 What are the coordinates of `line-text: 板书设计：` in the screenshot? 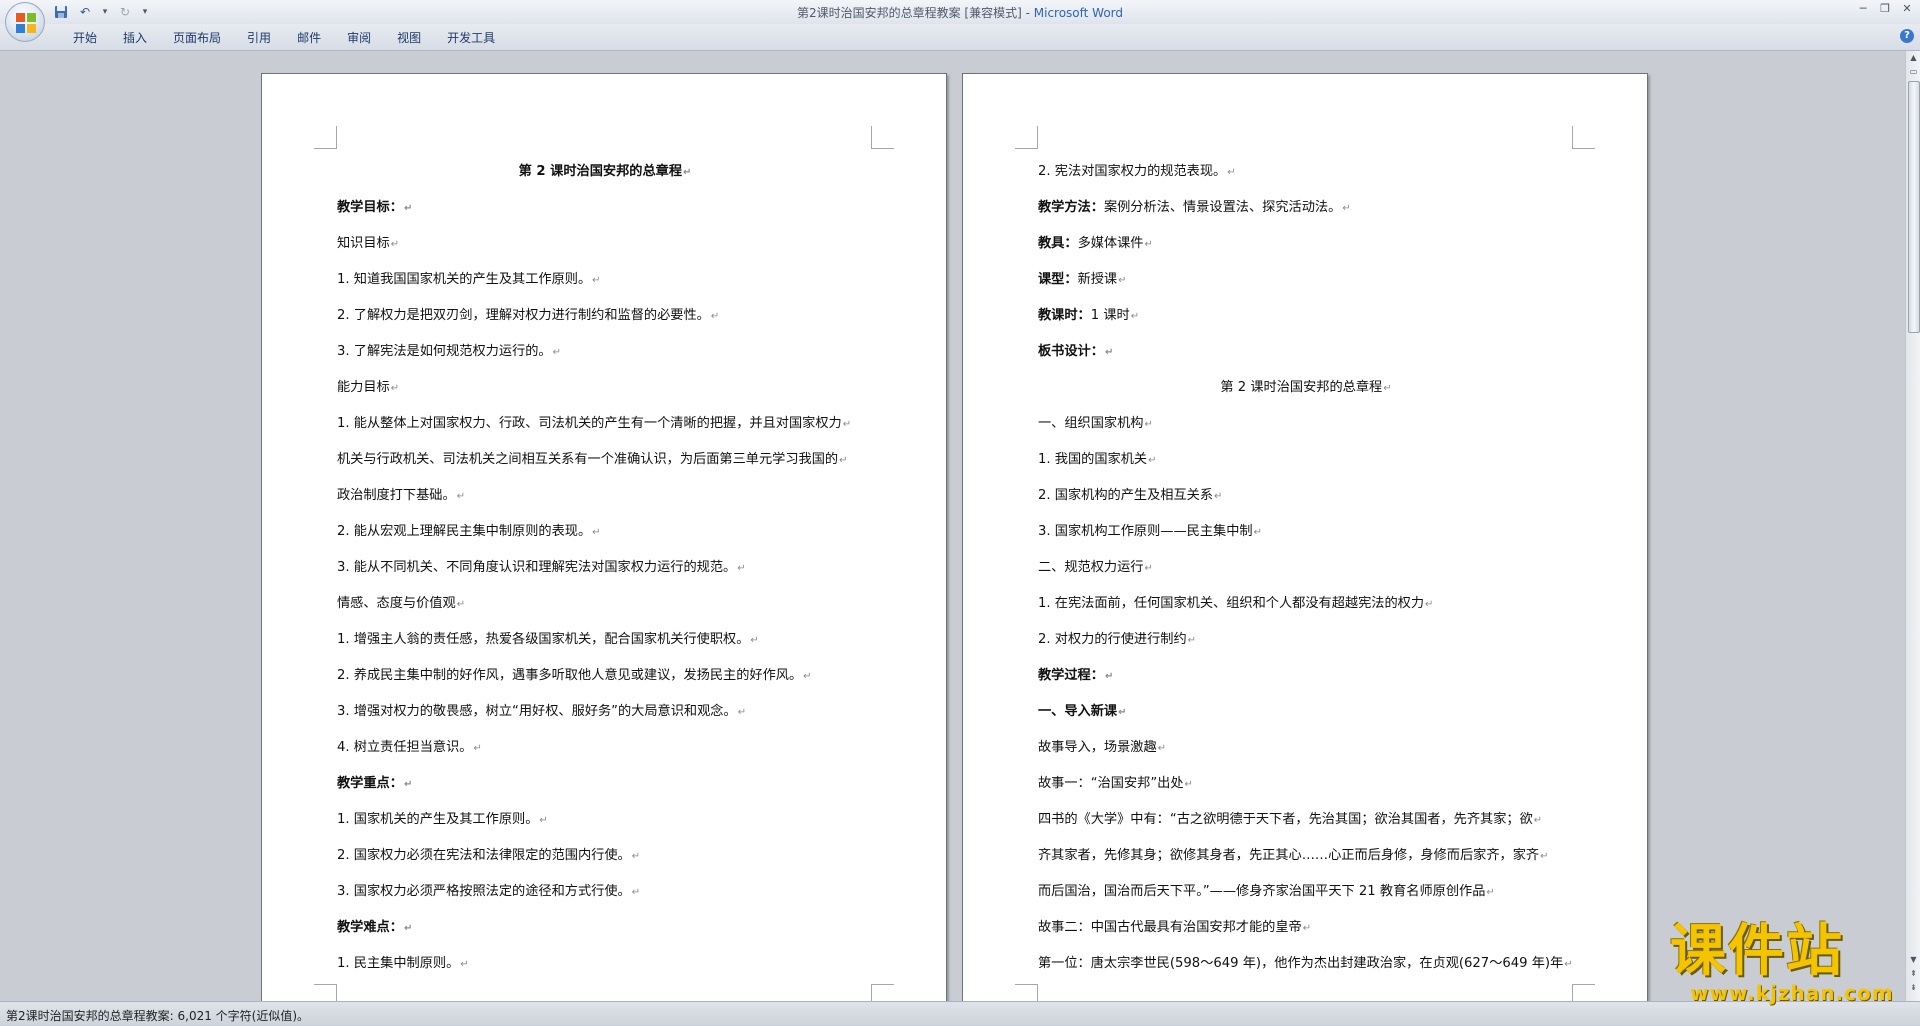 It's located at (1071, 351).